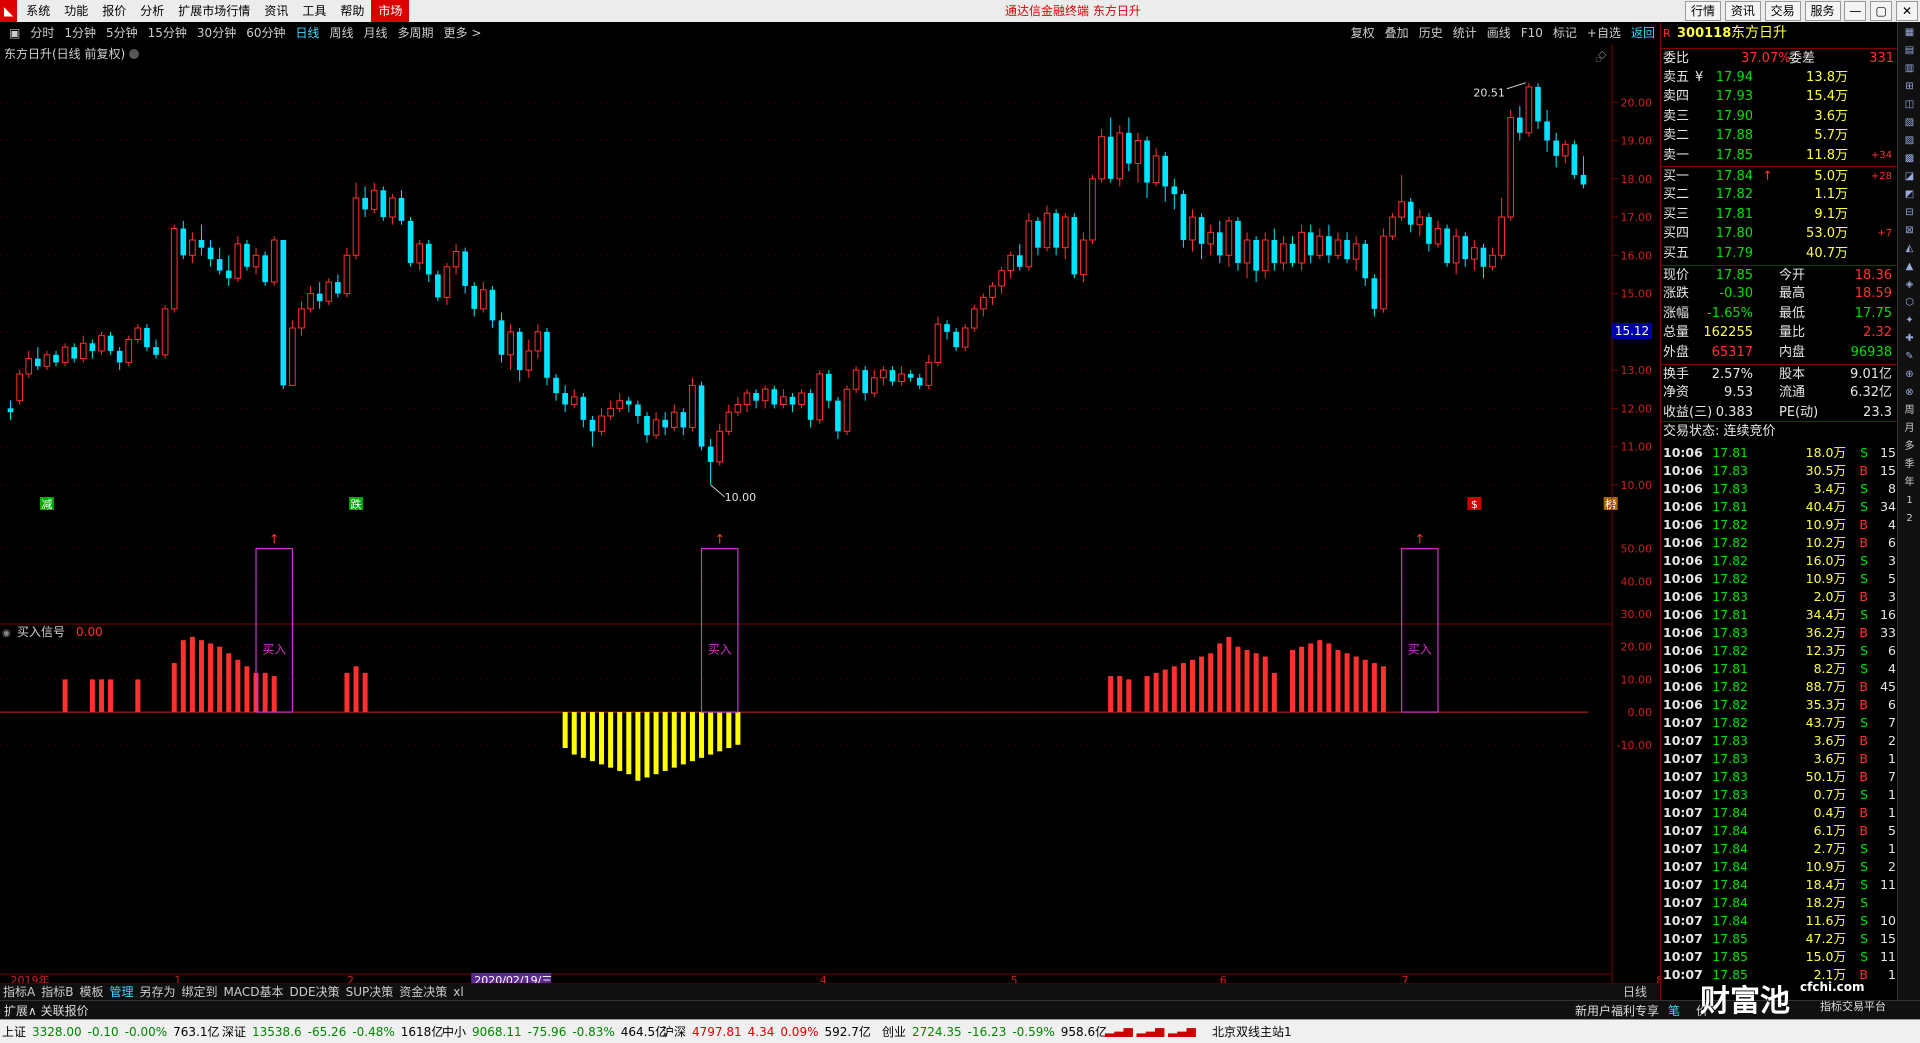 The height and width of the screenshot is (1043, 1920). Describe the element at coordinates (1779, 233) in the screenshot. I see `bid-row: 买四 17.80 53.0万 +7` at that location.